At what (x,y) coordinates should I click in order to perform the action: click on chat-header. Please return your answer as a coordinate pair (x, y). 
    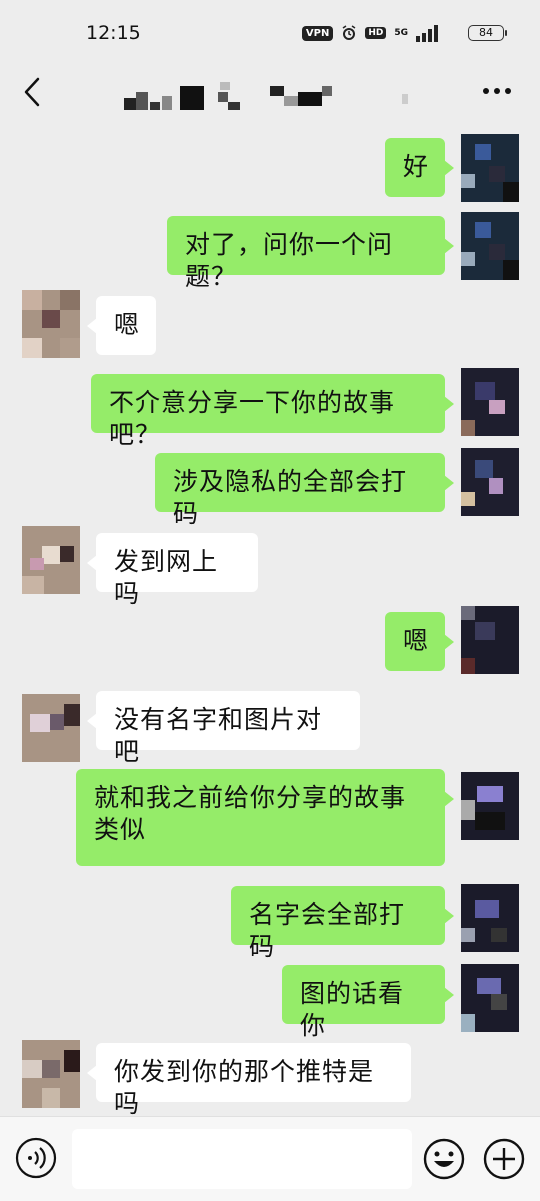
    Looking at the image, I should click on (270, 94).